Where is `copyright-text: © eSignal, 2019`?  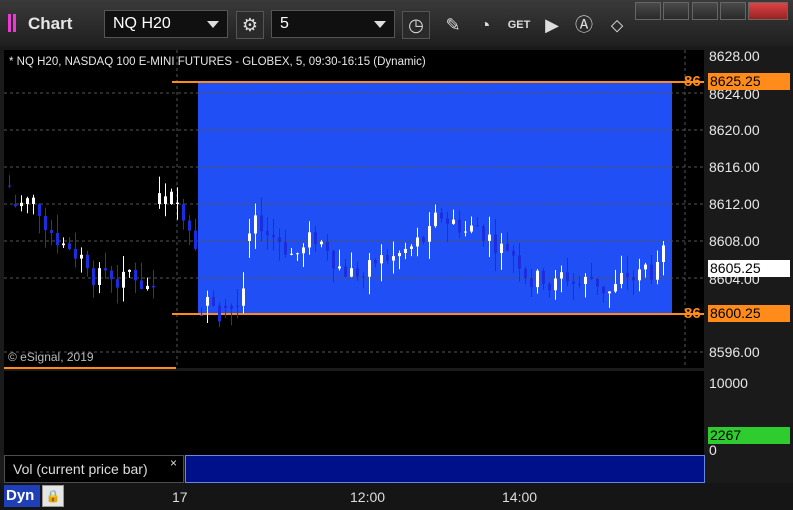
copyright-text: © eSignal, 2019 is located at coordinates (51, 357).